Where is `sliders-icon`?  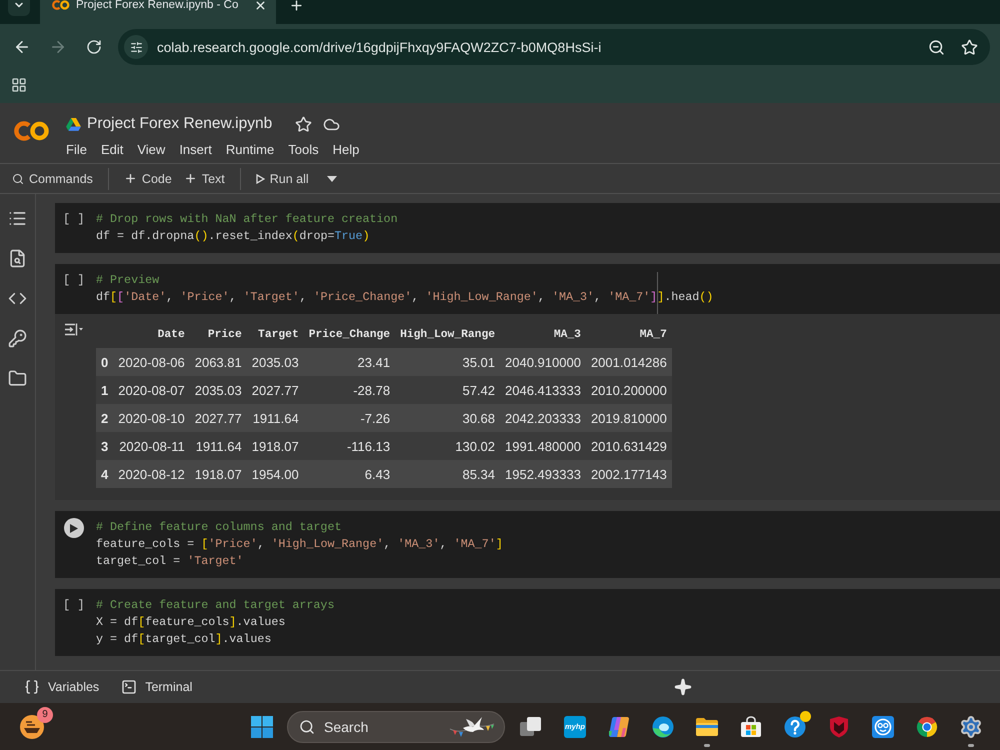
sliders-icon is located at coordinates (136, 47).